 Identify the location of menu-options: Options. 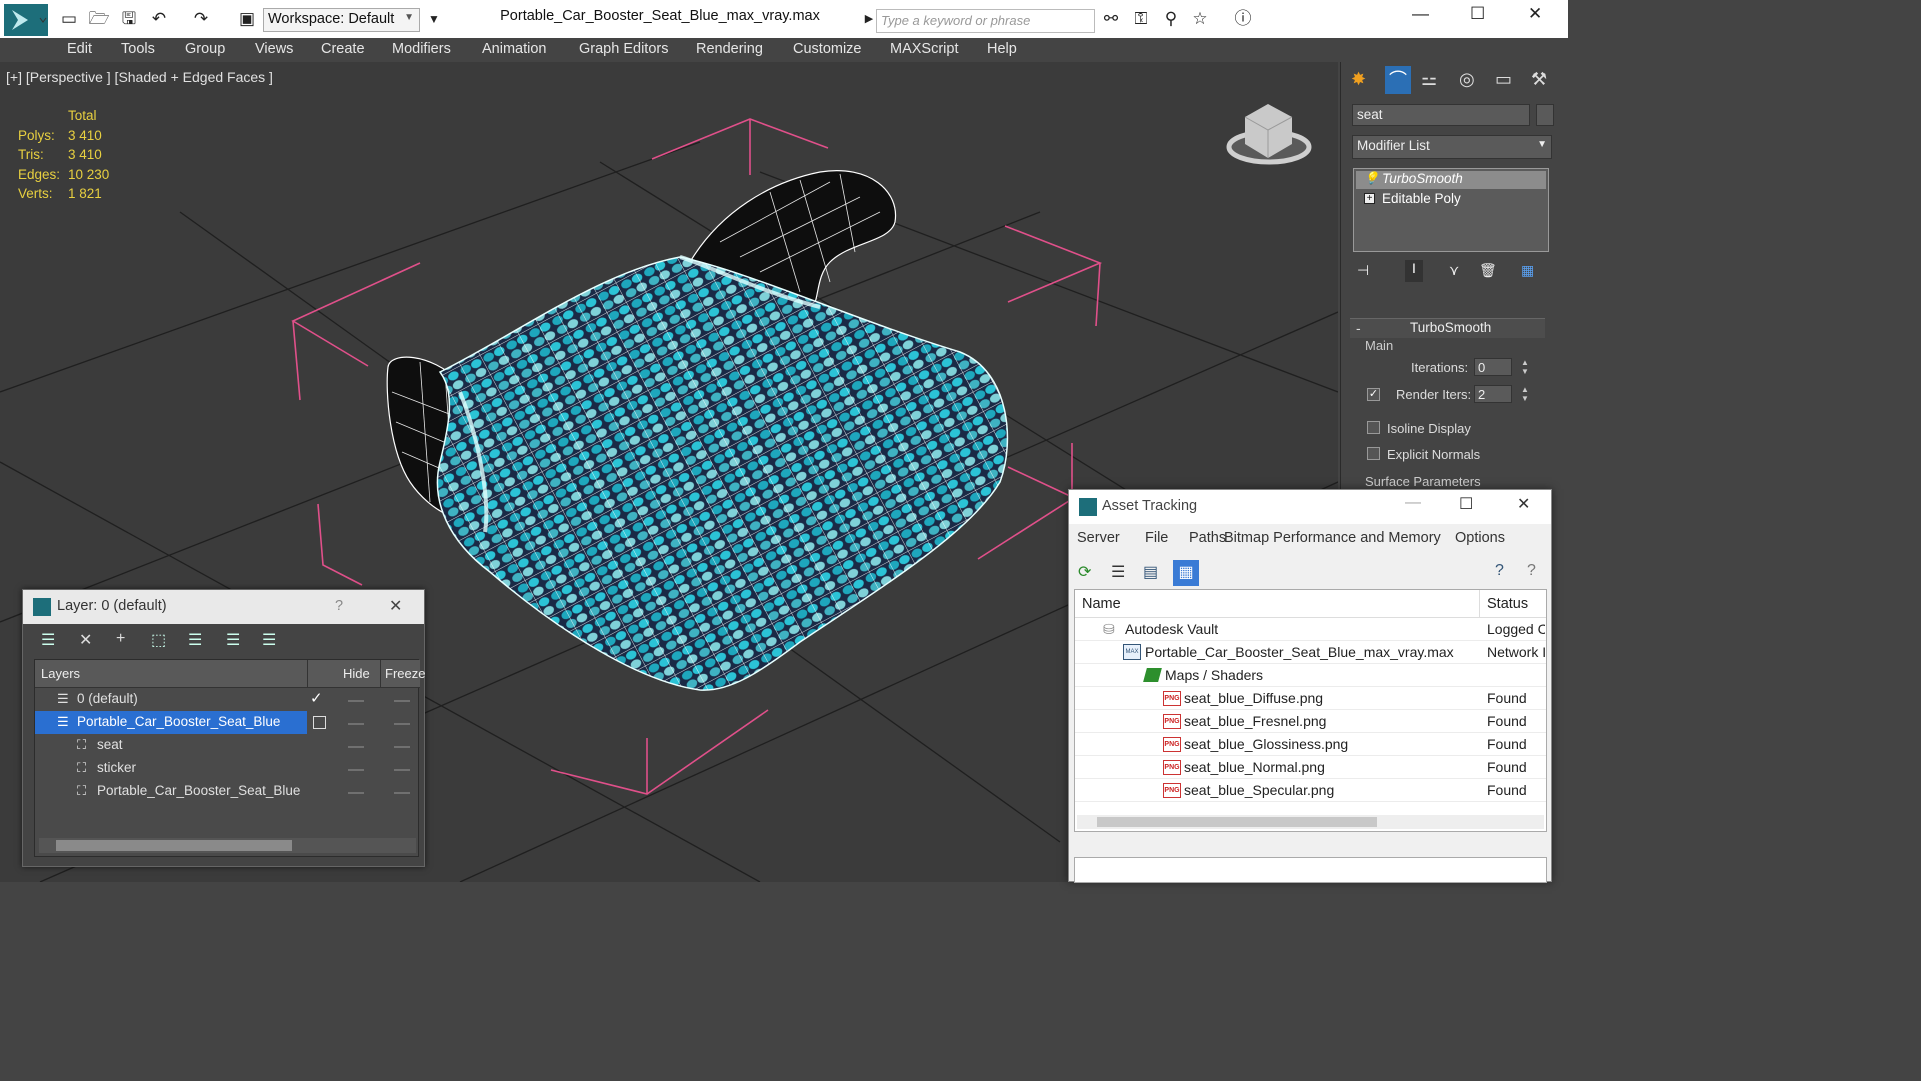
(1480, 538).